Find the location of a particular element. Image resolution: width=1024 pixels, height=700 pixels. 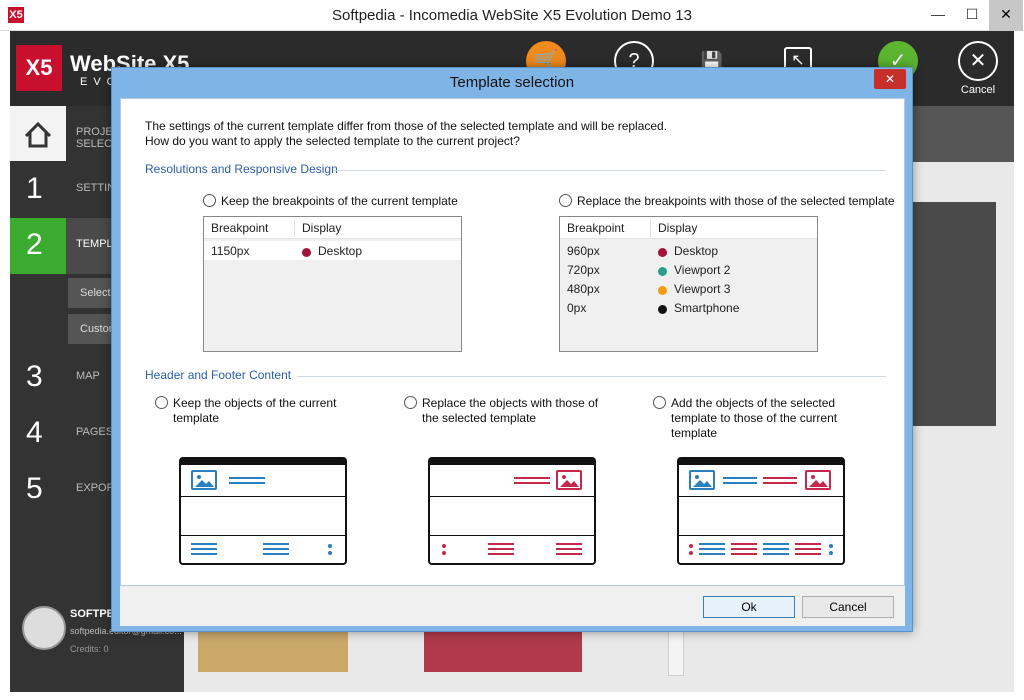

dialog-footer: Ok Cancel is located at coordinates (512, 606).